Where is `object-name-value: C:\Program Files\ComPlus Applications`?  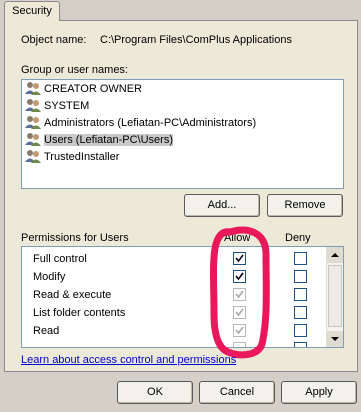 object-name-value: C:\Program Files\ComPlus Applications is located at coordinates (196, 40).